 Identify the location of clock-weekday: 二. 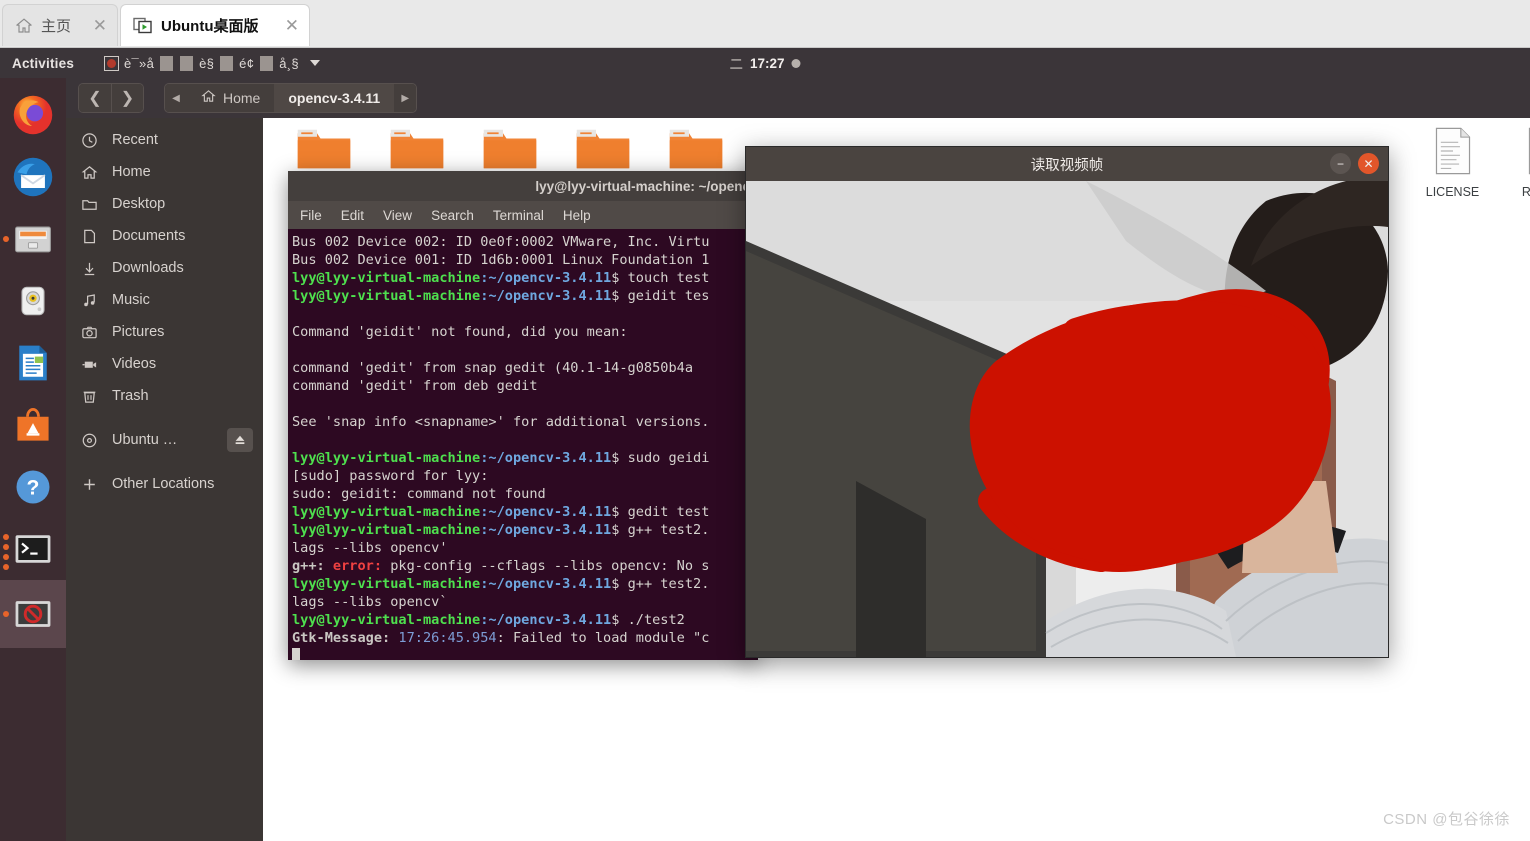
(736, 64).